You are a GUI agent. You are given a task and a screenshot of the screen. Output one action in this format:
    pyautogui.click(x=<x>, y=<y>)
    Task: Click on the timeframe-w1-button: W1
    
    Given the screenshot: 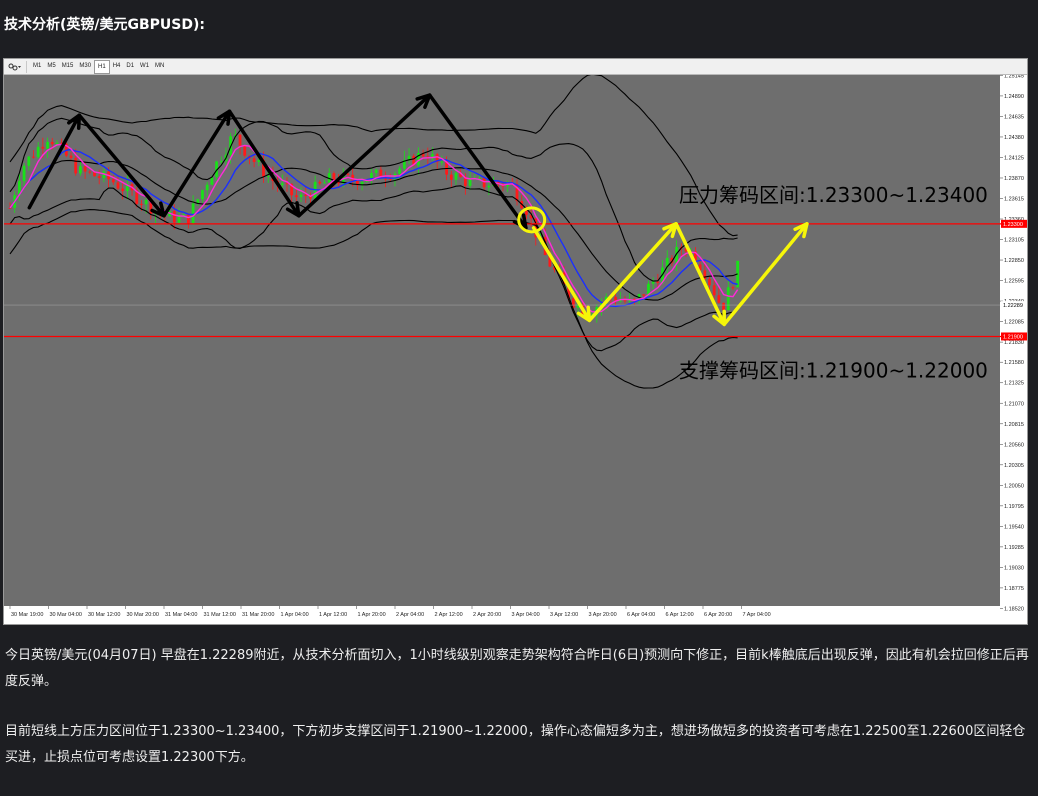 What is the action you would take?
    pyautogui.click(x=144, y=66)
    